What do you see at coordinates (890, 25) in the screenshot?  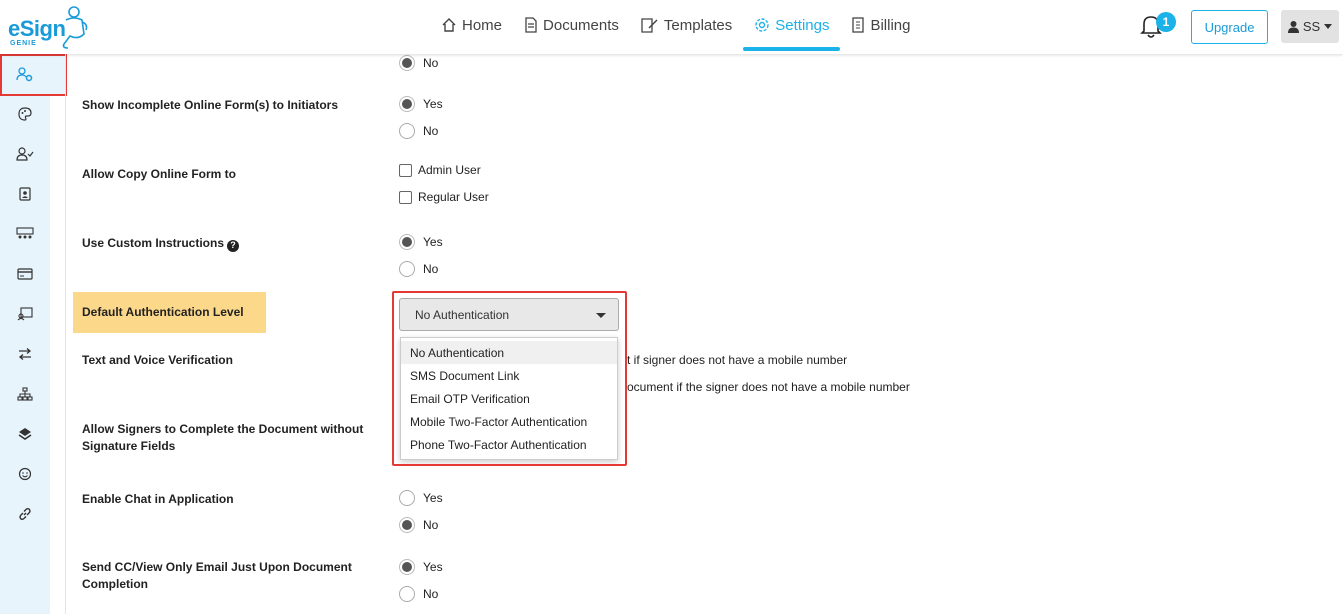 I see `nav-billing-label: Billing` at bounding box center [890, 25].